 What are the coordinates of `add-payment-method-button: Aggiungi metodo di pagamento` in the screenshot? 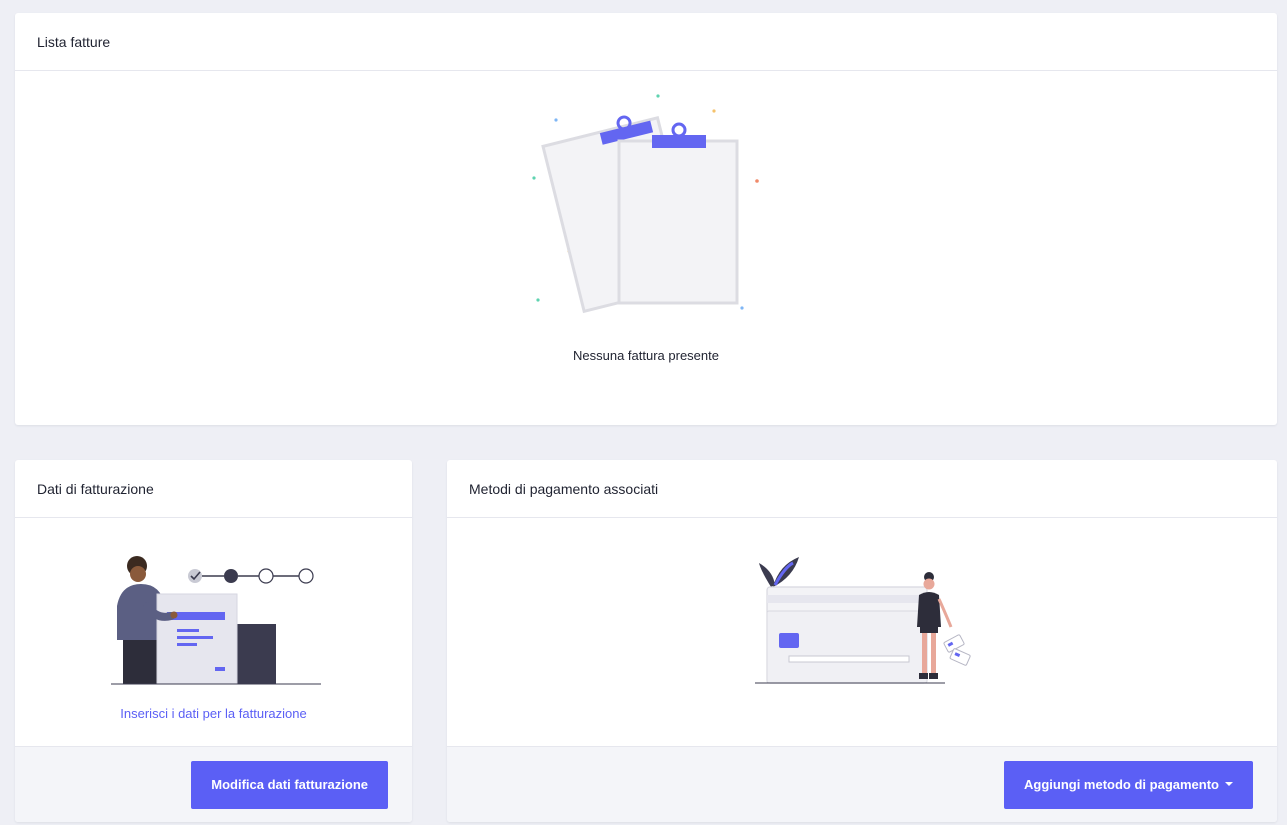 It's located at (1128, 784).